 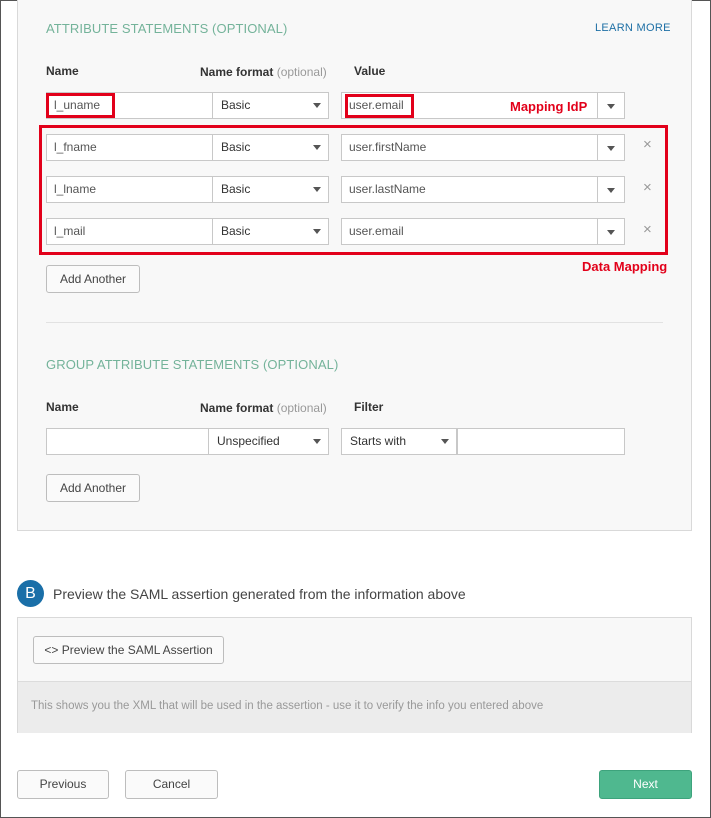 I want to click on code-icon: <>, so click(x=51, y=650).